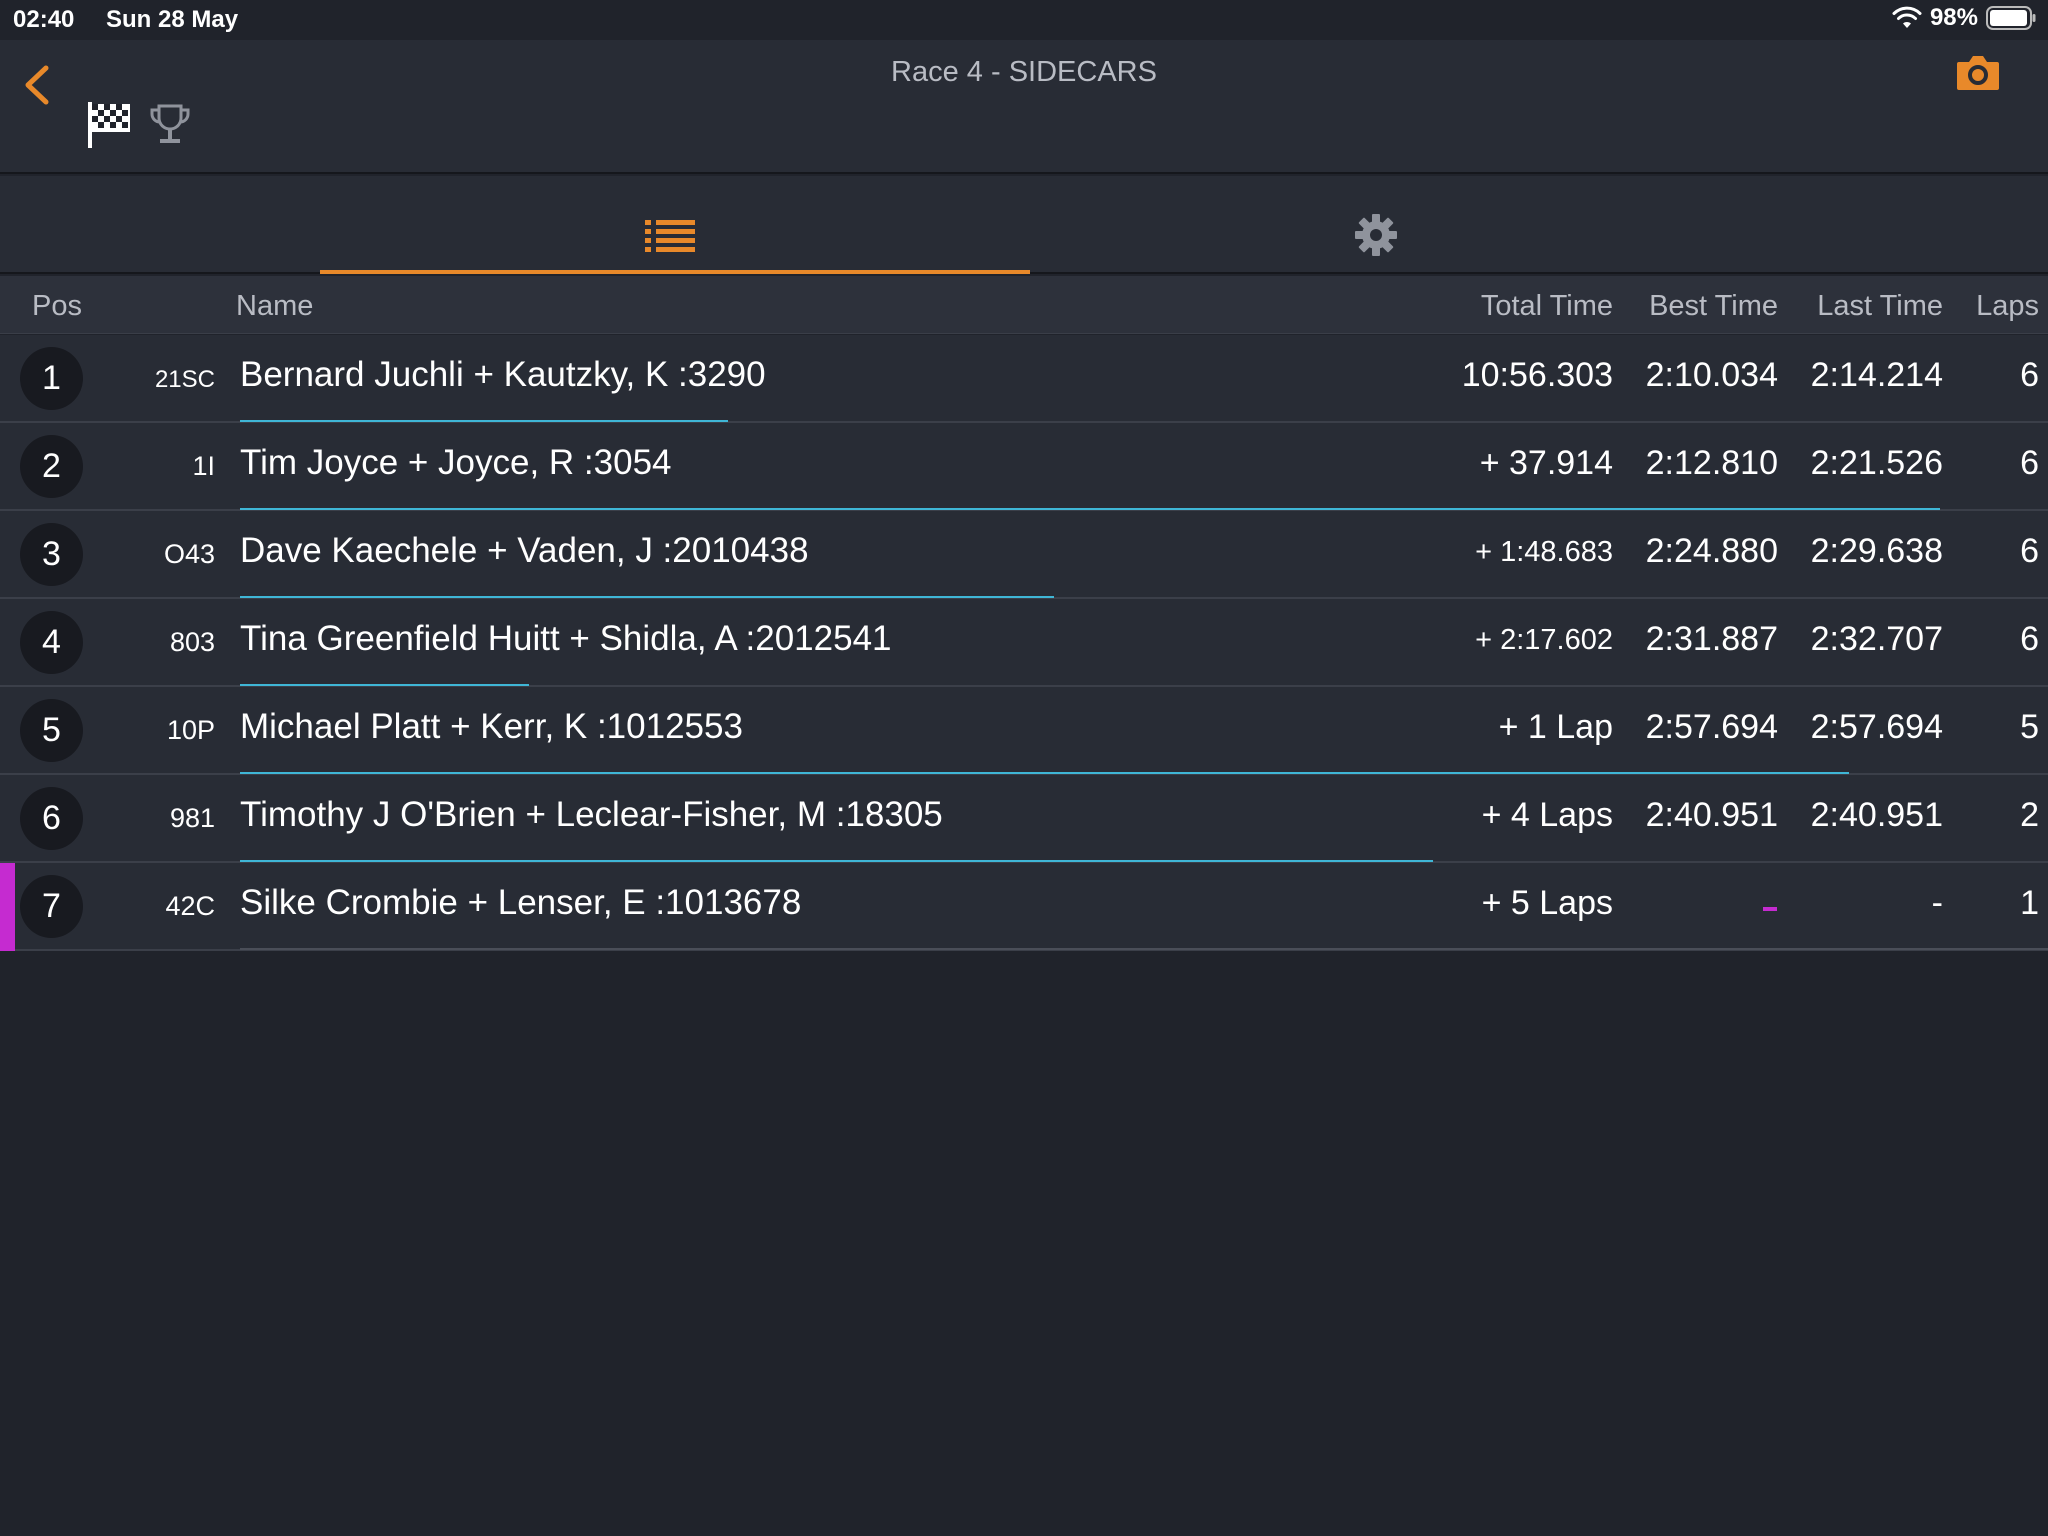 This screenshot has height=1536, width=2048. I want to click on position-badge: 4, so click(51, 642).